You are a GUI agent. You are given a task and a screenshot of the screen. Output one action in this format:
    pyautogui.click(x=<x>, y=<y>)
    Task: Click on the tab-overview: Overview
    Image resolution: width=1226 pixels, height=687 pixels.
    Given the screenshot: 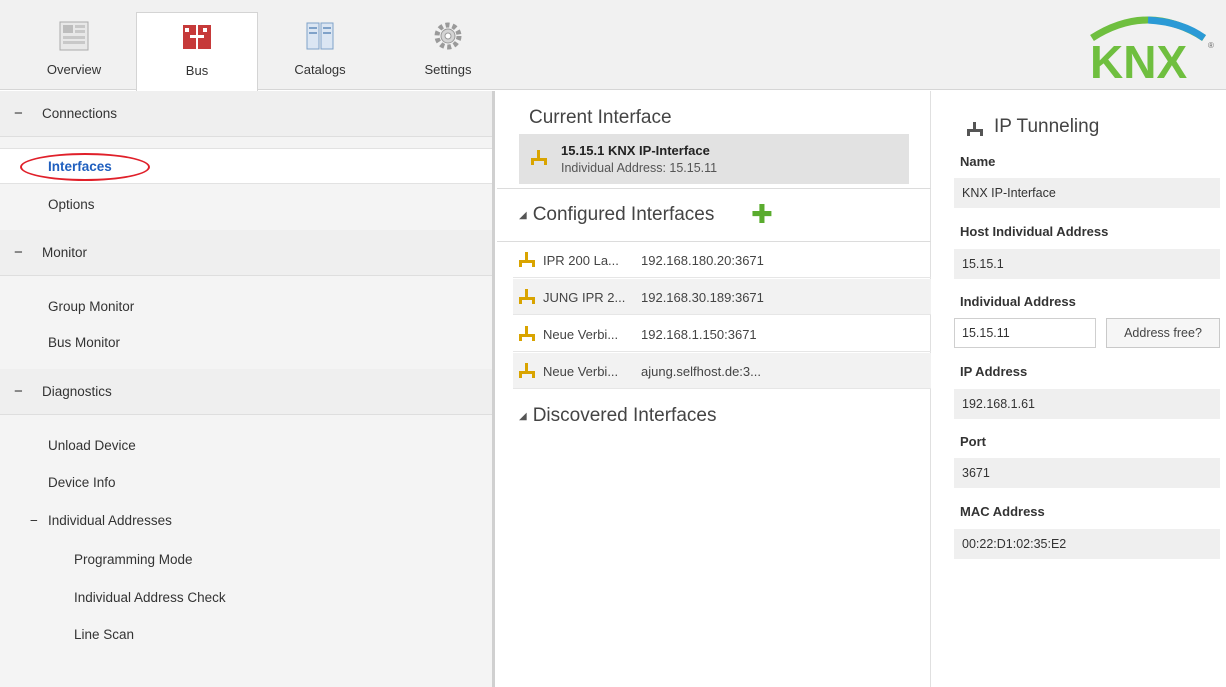 What is the action you would take?
    pyautogui.click(x=74, y=51)
    